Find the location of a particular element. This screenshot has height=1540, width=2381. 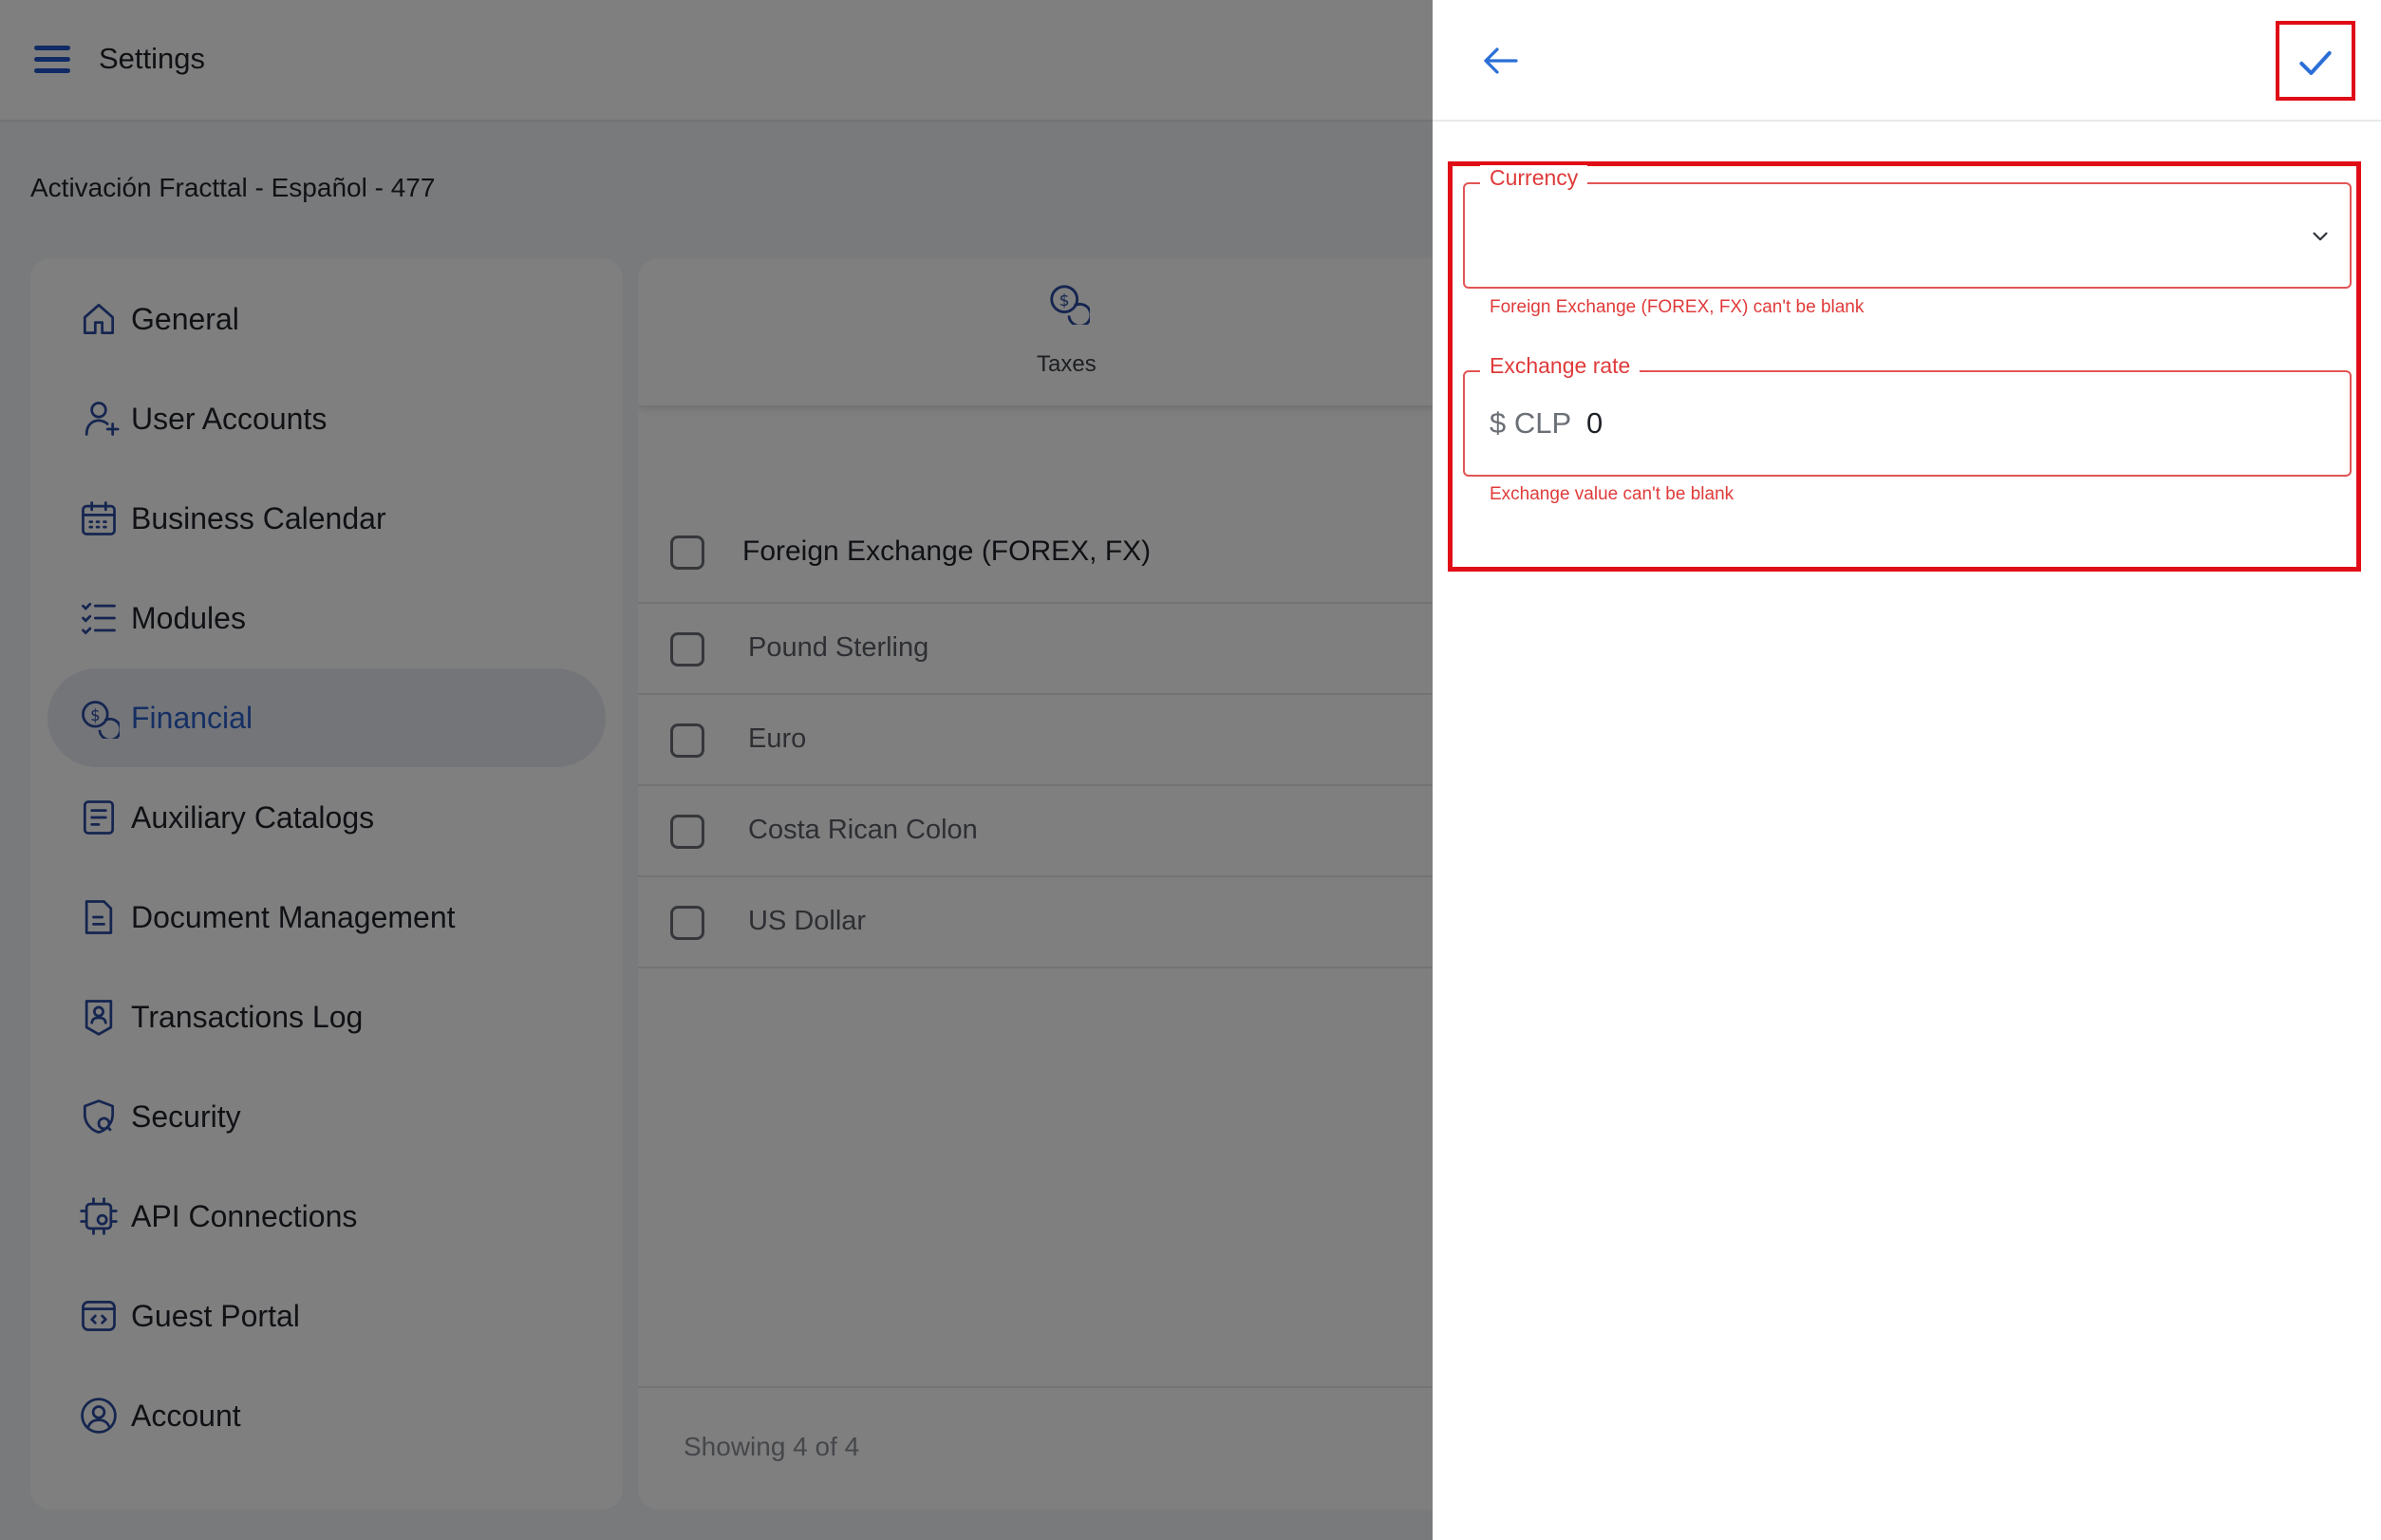

exchange-rate-label: Exchange rate is located at coordinates (1560, 366).